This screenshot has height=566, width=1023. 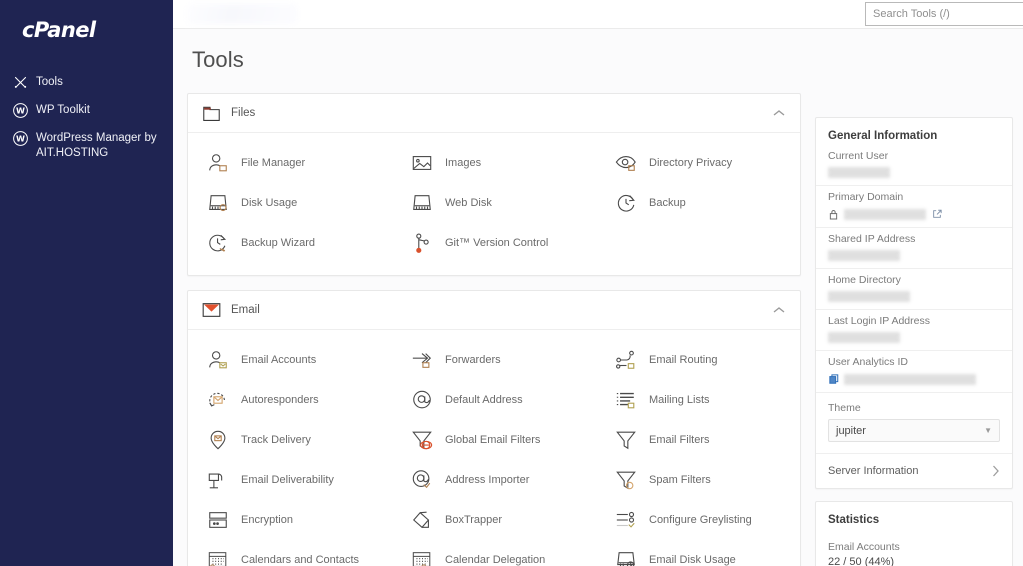 What do you see at coordinates (63, 110) in the screenshot?
I see `sidebar-item-label: WP Toolkit` at bounding box center [63, 110].